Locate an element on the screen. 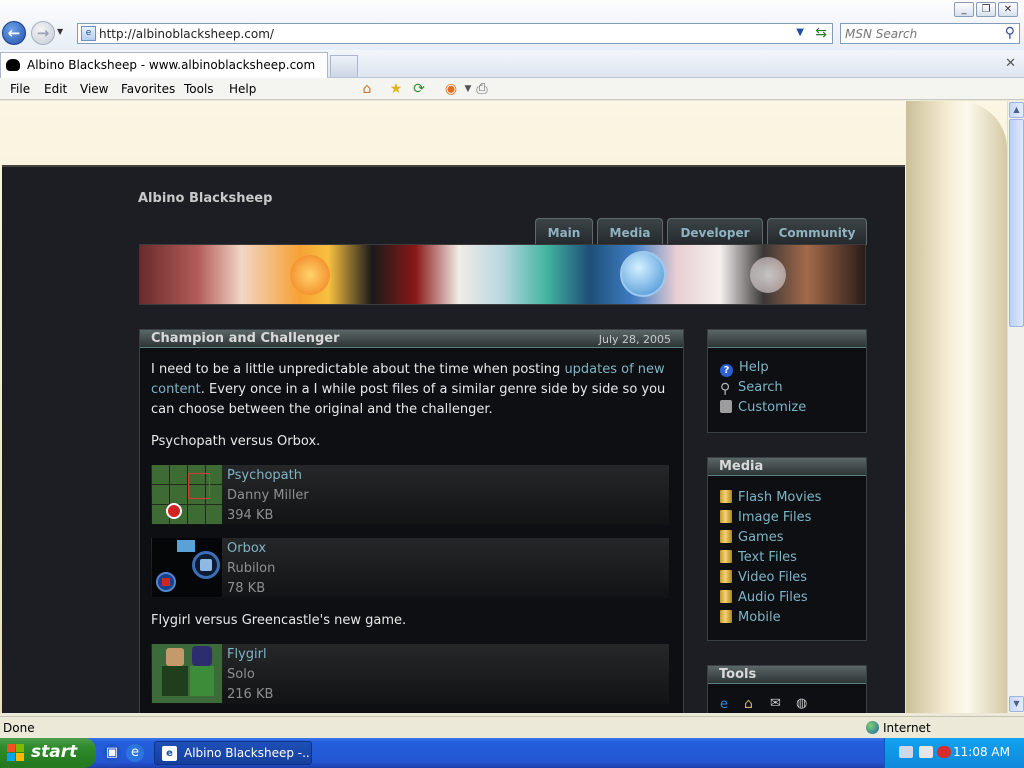 This screenshot has height=768, width=1024. sidebar-help-link: ? Help is located at coordinates (744, 368).